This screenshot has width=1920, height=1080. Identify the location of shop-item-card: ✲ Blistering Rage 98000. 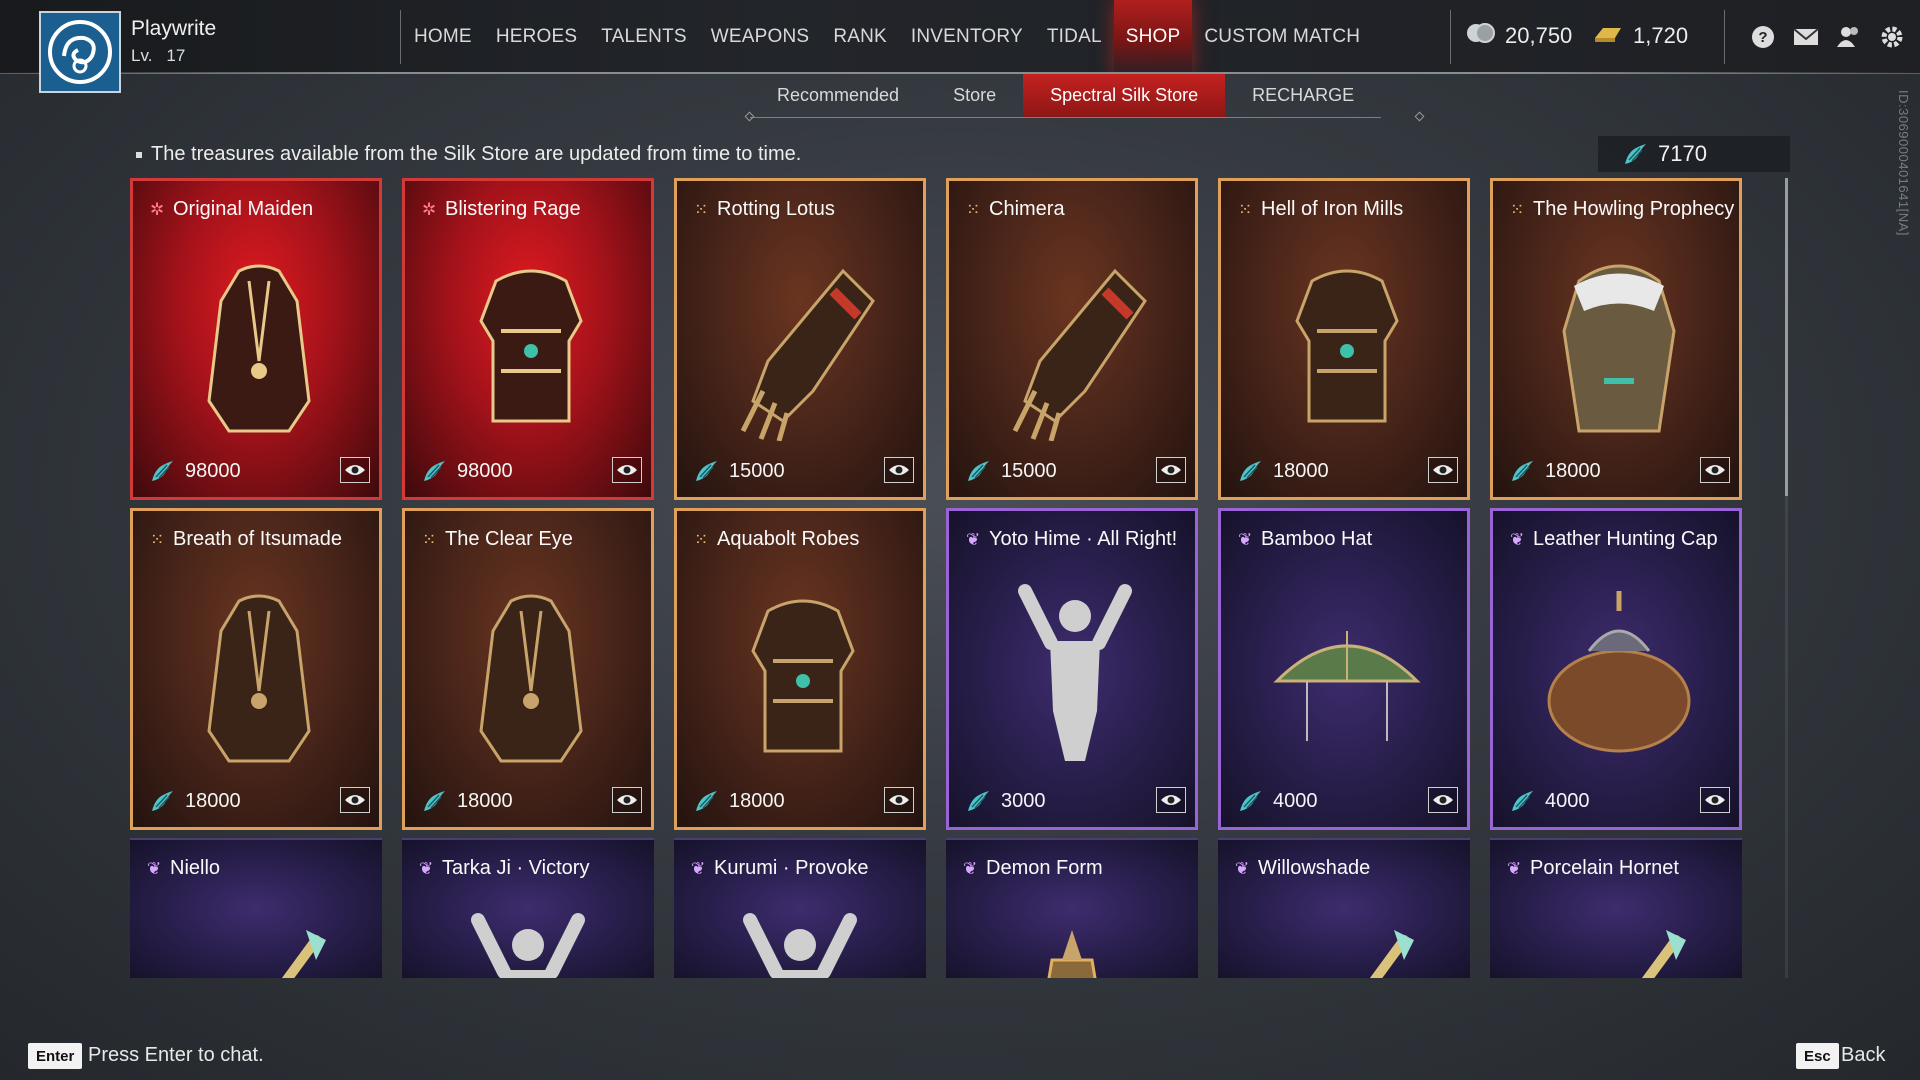
(528, 339).